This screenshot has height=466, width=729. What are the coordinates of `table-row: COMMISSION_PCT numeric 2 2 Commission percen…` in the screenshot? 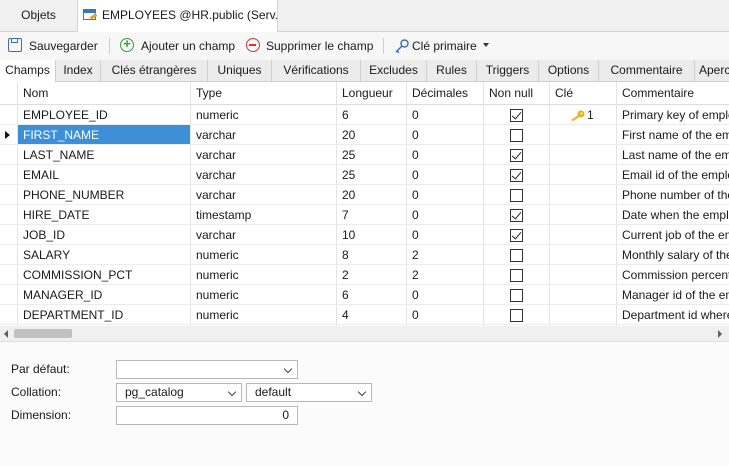 It's located at (364, 275).